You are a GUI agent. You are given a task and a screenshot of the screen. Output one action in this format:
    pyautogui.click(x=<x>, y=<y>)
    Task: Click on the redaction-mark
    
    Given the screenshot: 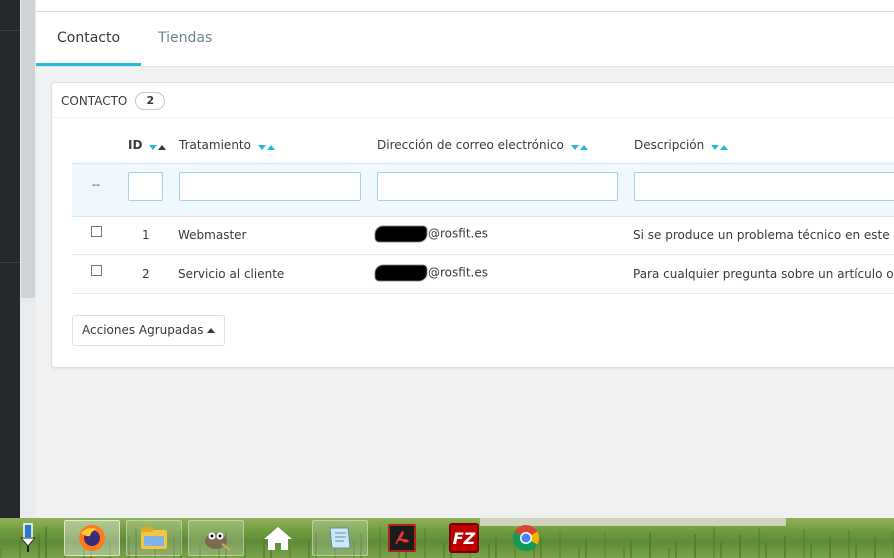 What is the action you would take?
    pyautogui.click(x=401, y=234)
    